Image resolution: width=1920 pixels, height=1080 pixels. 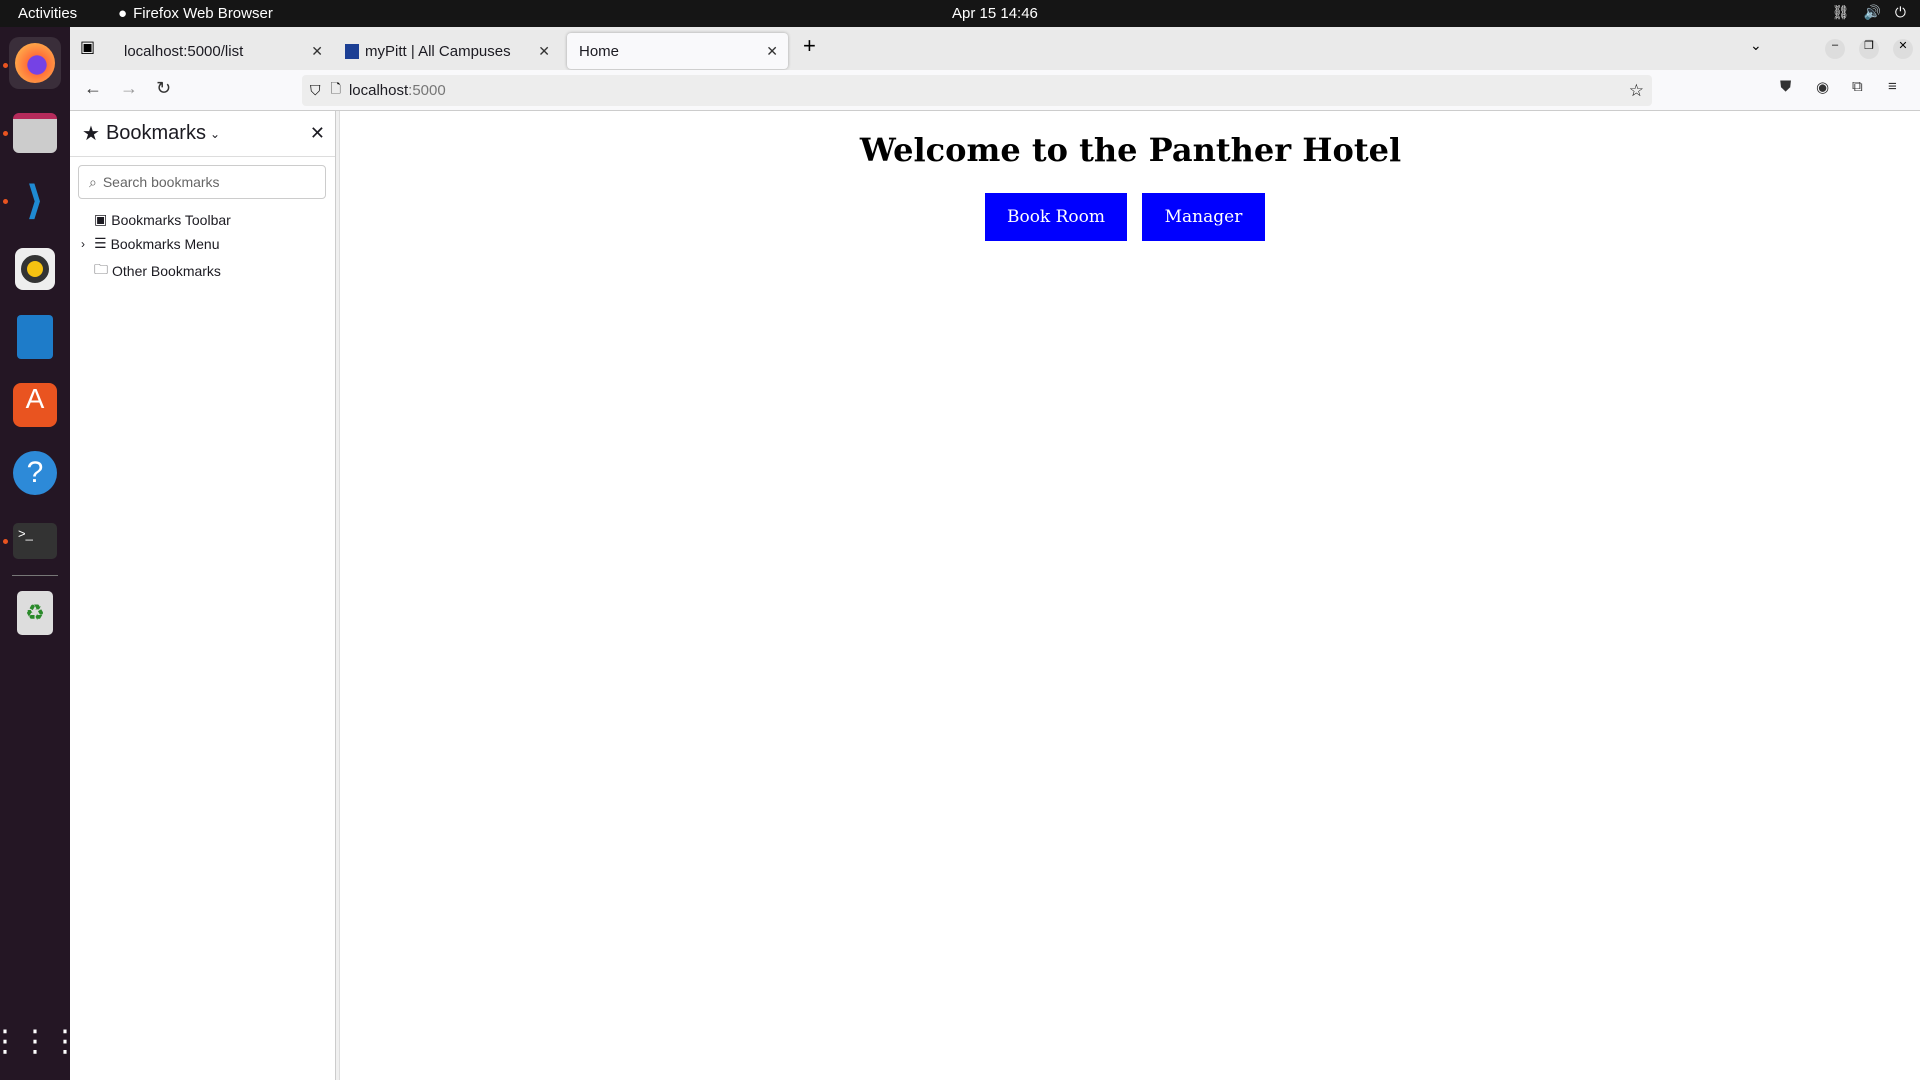 I want to click on volume-icon: 🔊, so click(x=1872, y=12).